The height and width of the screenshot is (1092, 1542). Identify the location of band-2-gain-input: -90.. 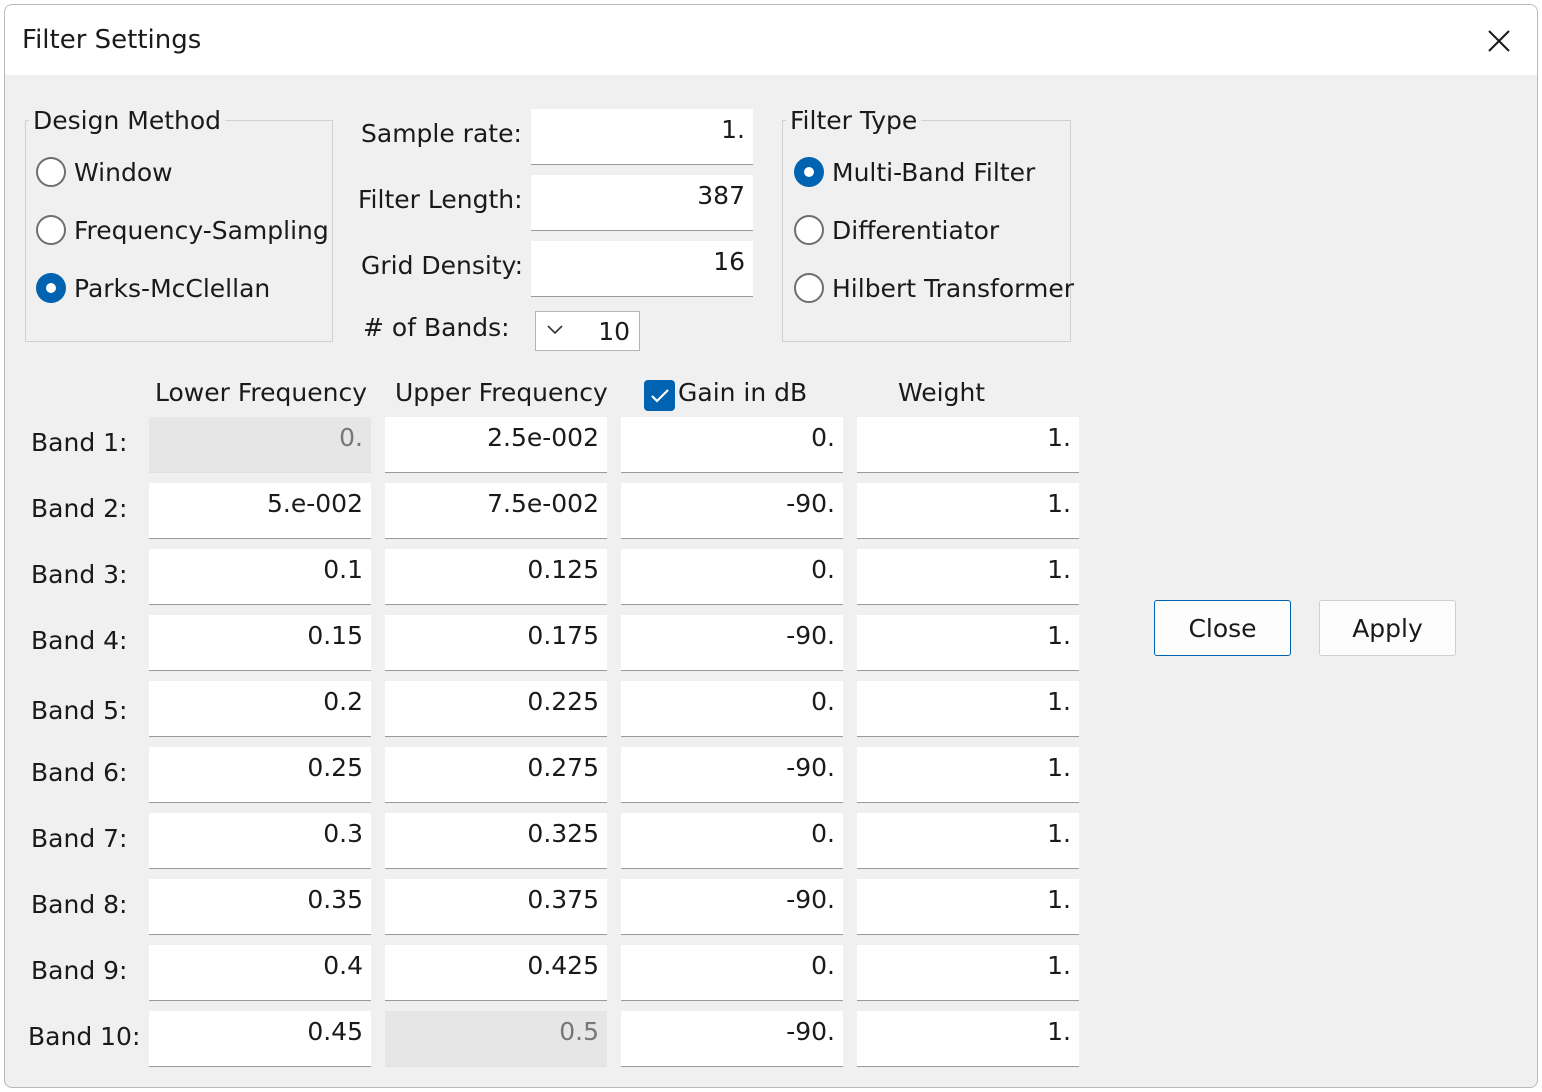
(732, 511).